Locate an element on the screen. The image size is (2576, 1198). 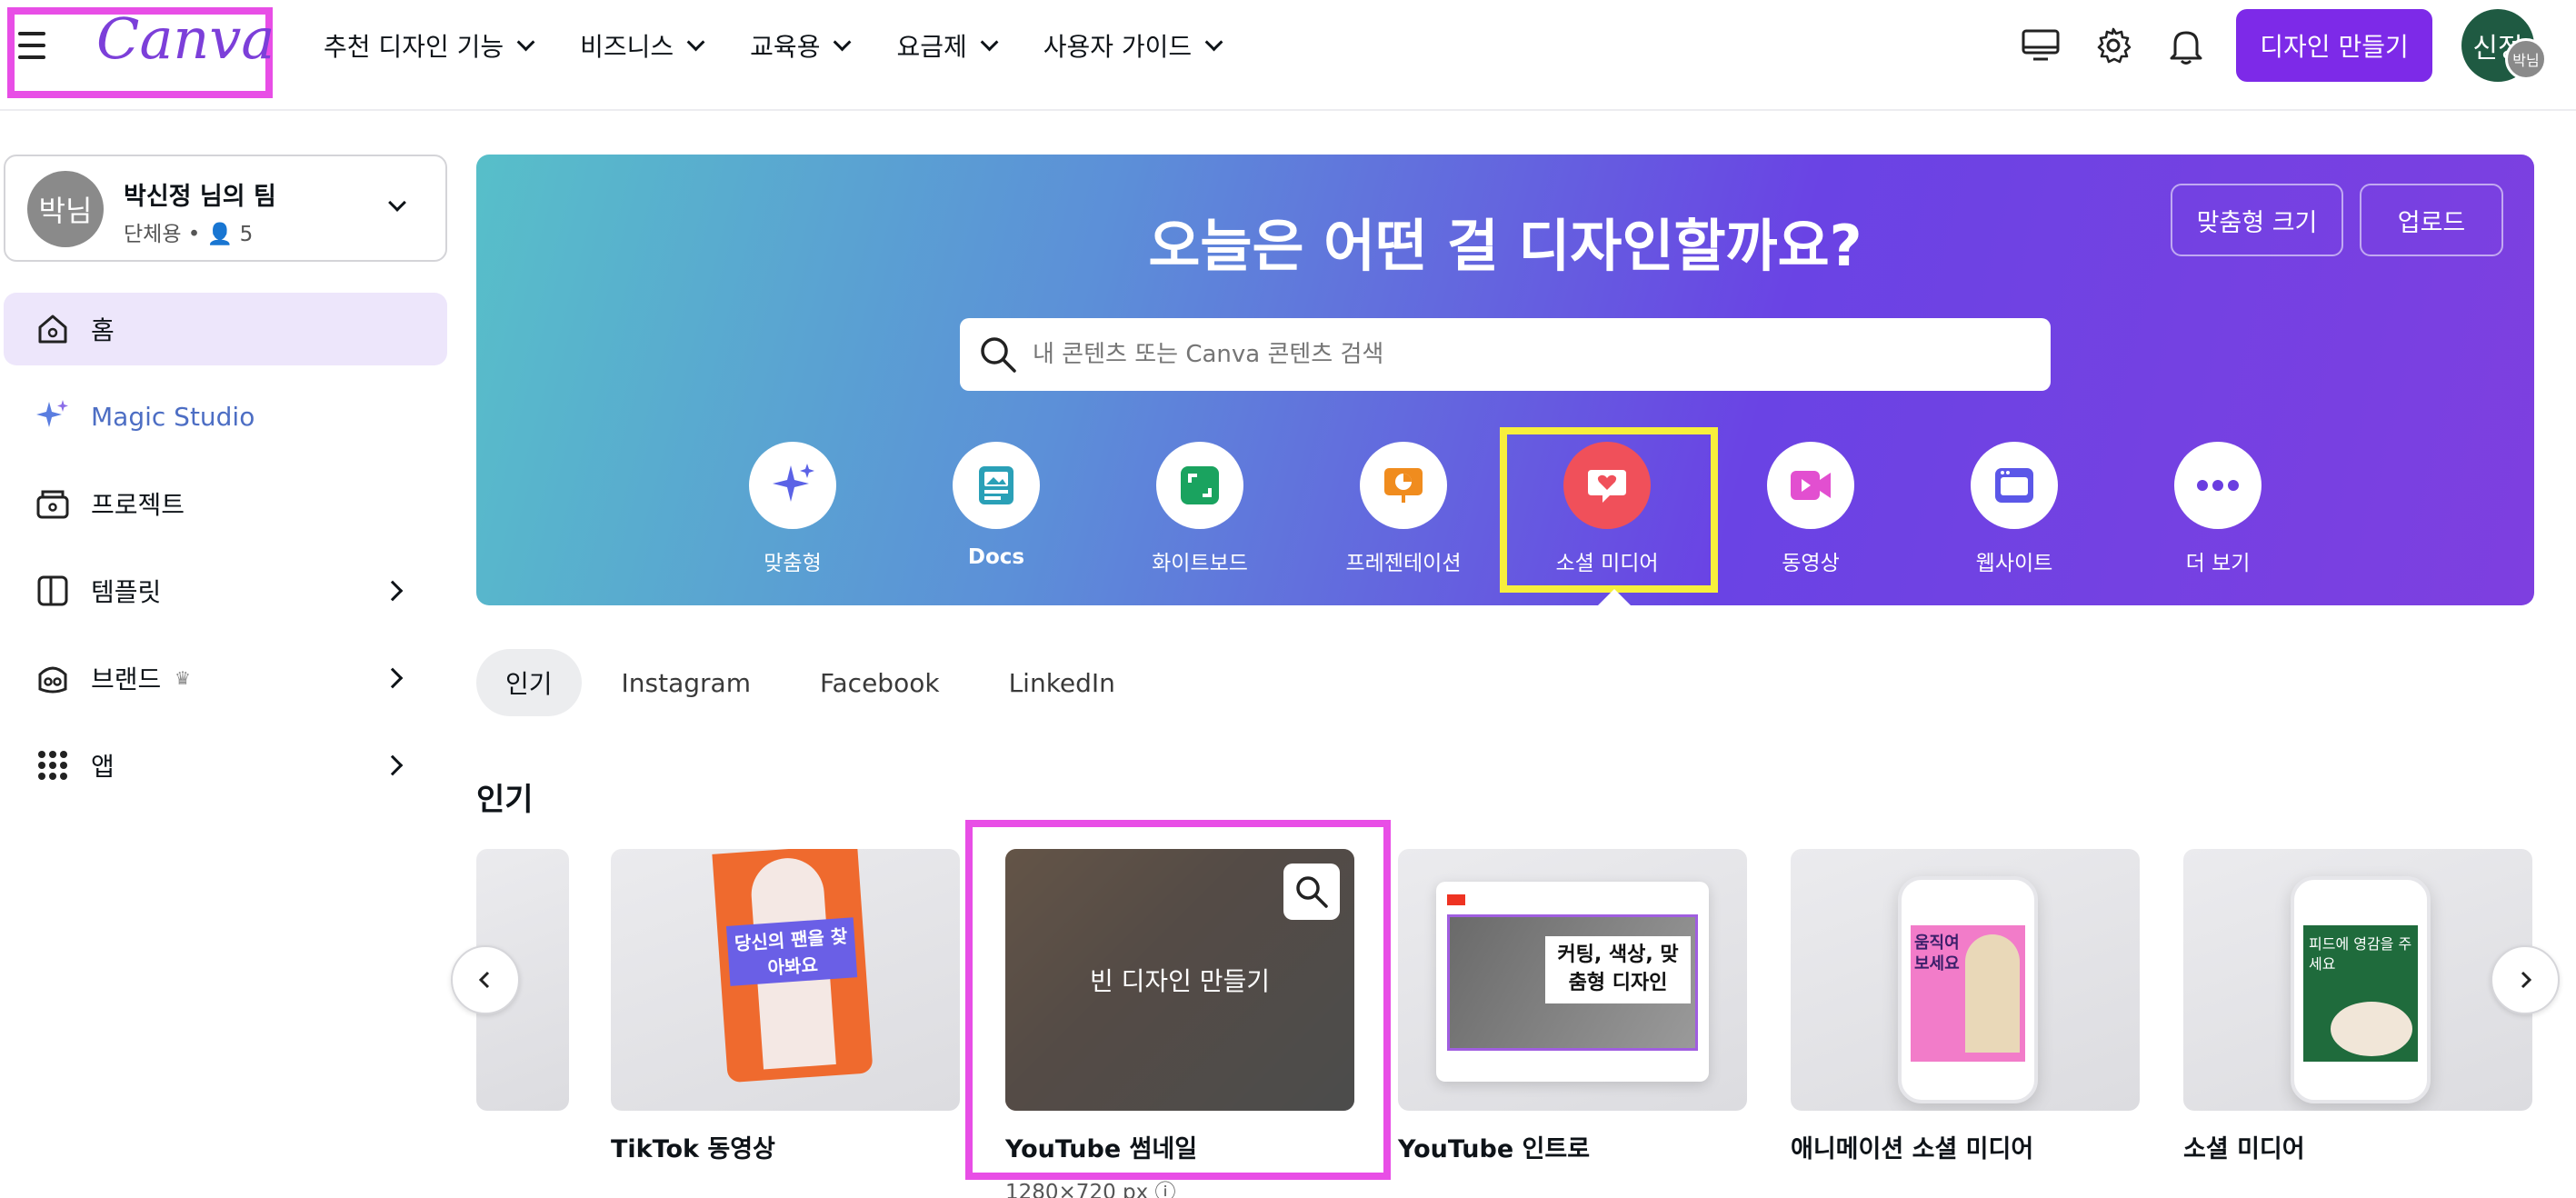
section-title: 인기 is located at coordinates (505, 800).